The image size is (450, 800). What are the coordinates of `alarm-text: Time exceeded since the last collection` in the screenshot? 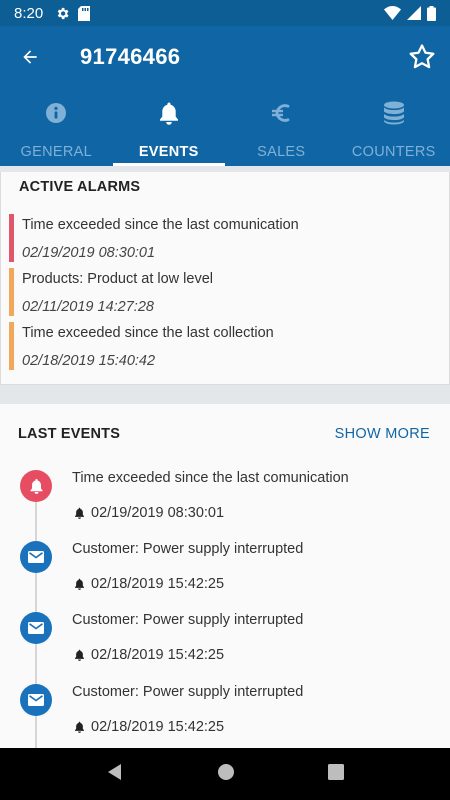 It's located at (148, 333).